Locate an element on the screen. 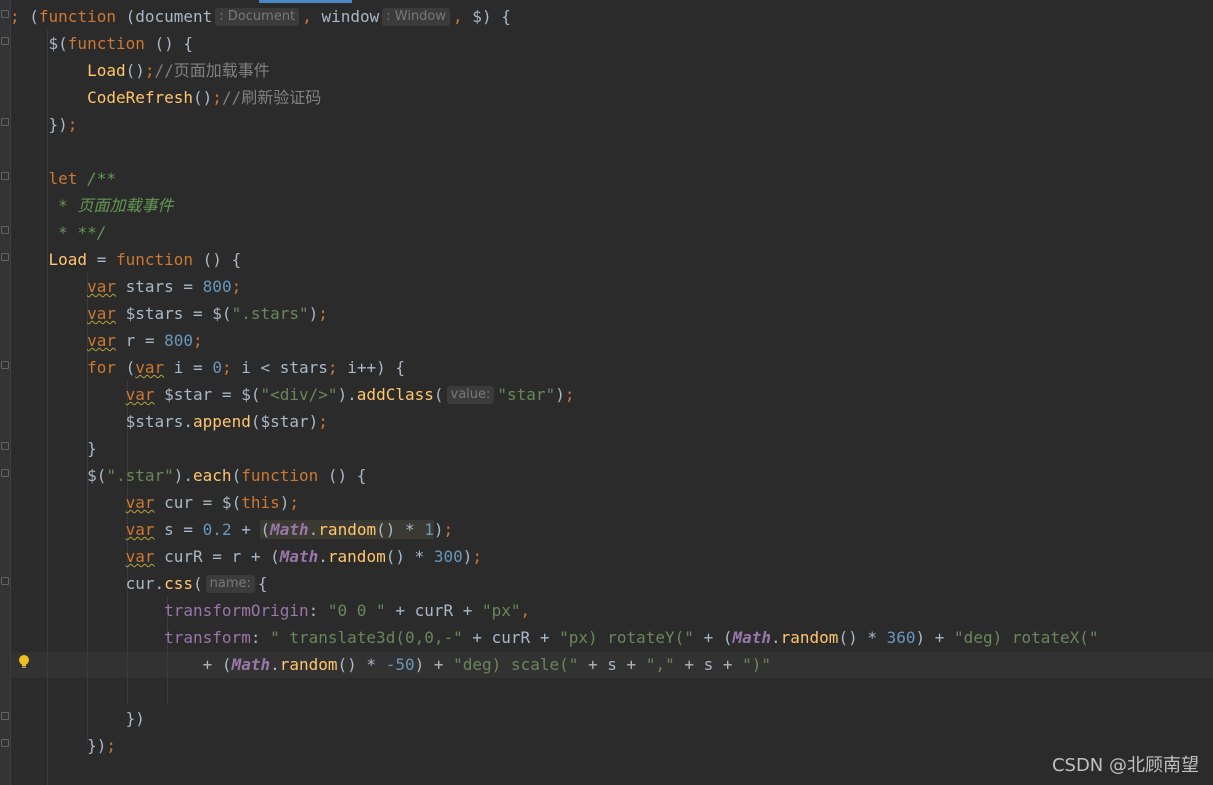 The height and width of the screenshot is (785, 1213). string-literal: ".stars" is located at coordinates (270, 313).